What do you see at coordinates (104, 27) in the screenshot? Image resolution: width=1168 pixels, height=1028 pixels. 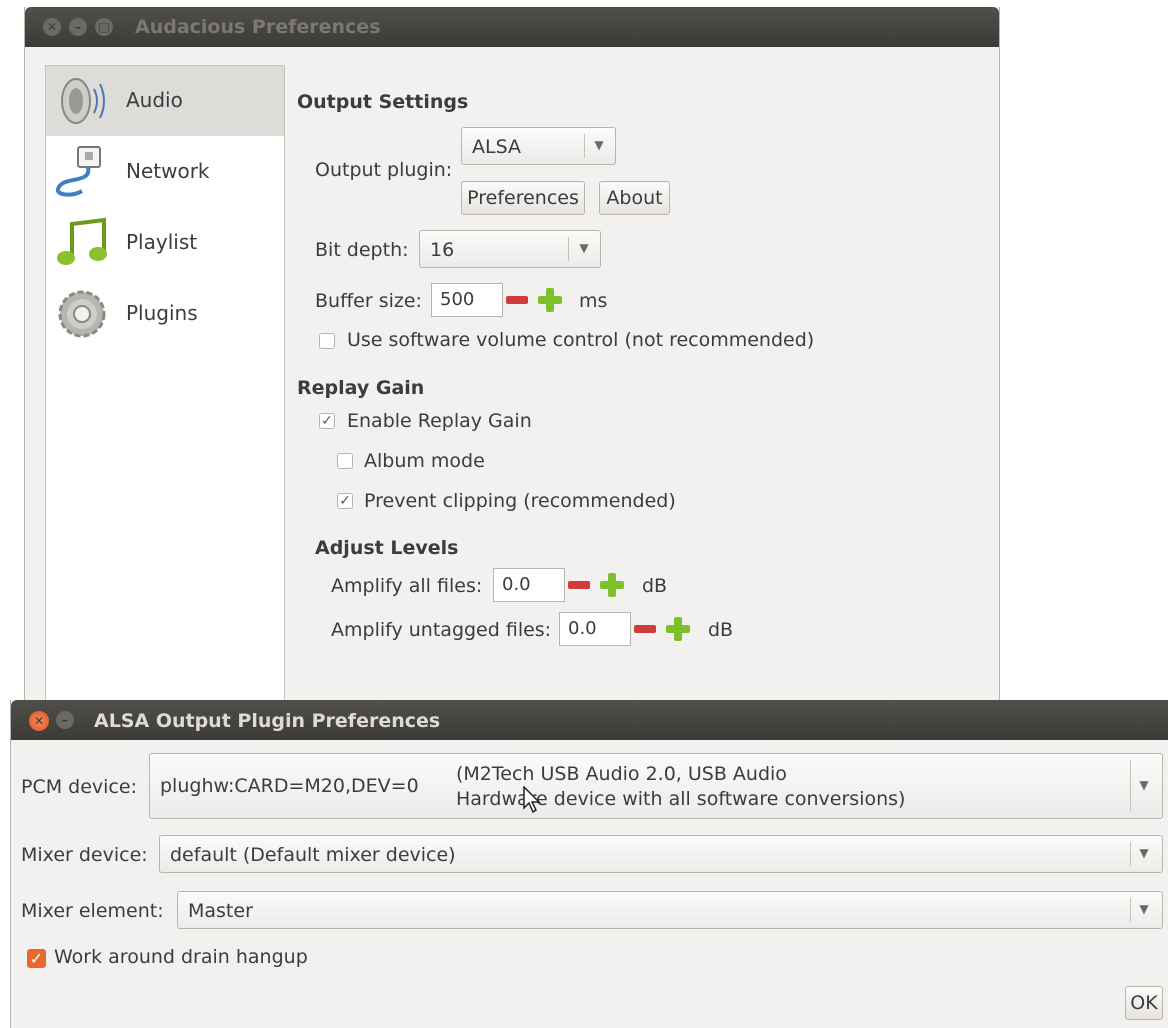 I see `maximize-icon: □` at bounding box center [104, 27].